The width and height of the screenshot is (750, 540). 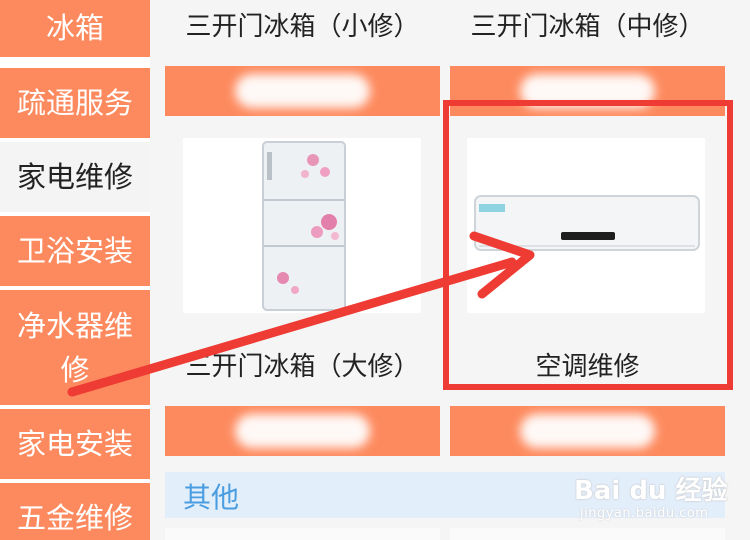 What do you see at coordinates (644, 513) in the screenshot?
I see `watermark-url: jingyan.baidu.com` at bounding box center [644, 513].